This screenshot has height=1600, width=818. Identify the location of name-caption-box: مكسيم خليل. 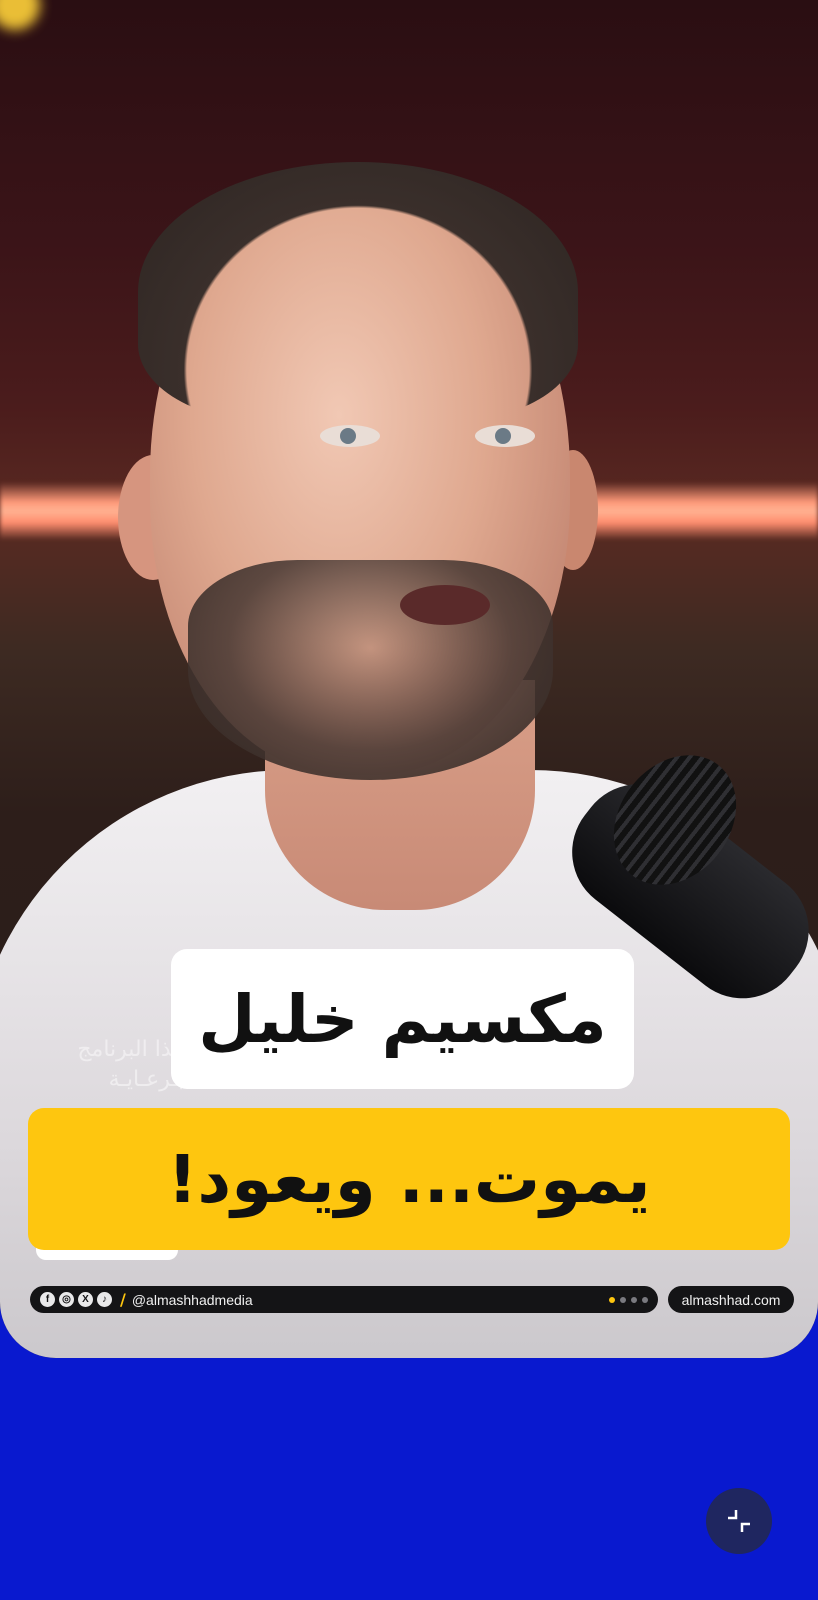
(402, 1019).